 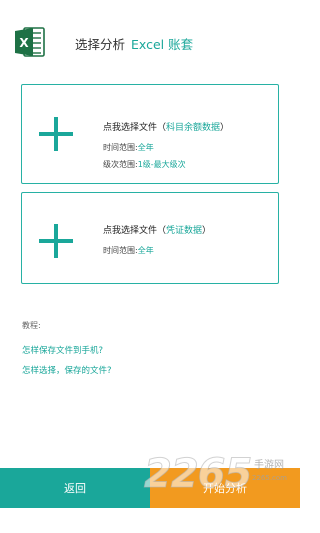 What do you see at coordinates (269, 465) in the screenshot?
I see `watermark-site: 手游网` at bounding box center [269, 465].